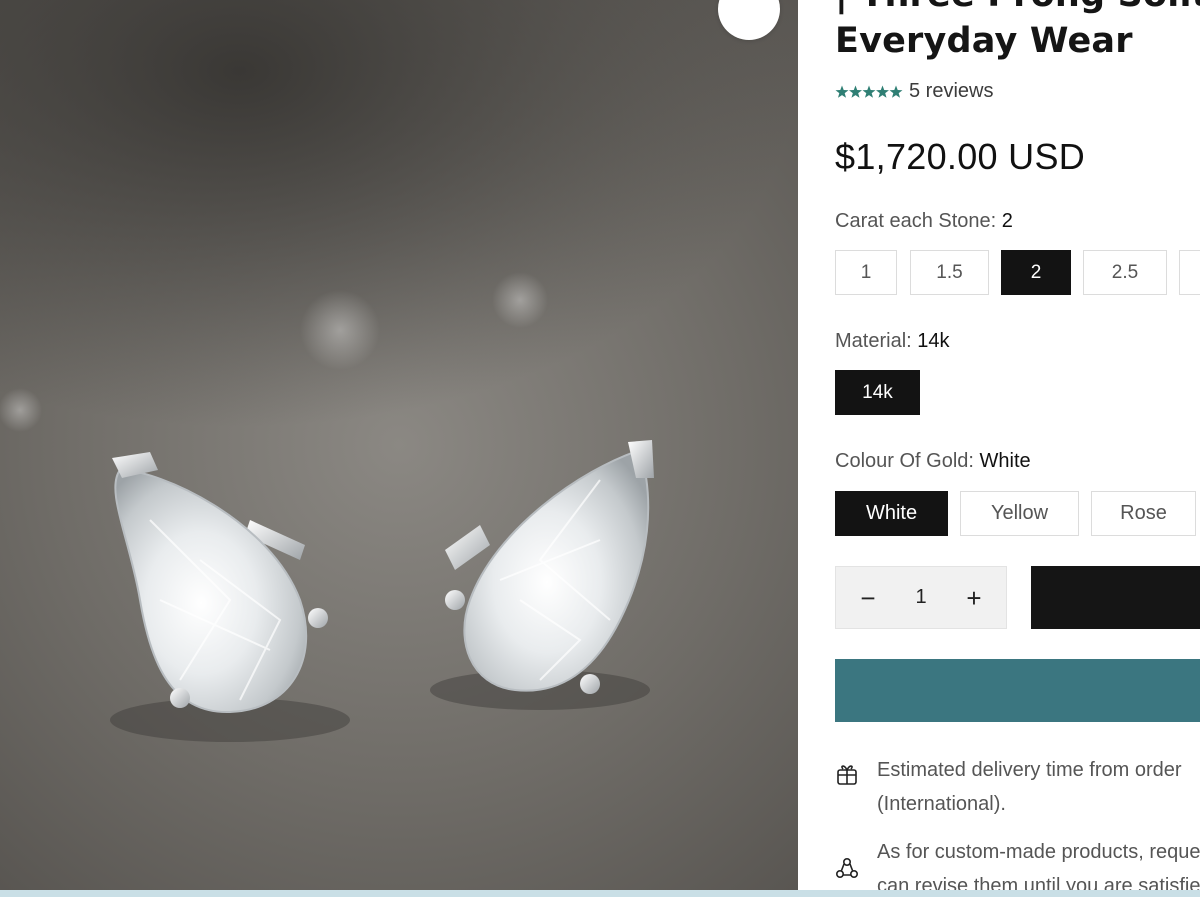 The image size is (1200, 897). Describe the element at coordinates (1038, 882) in the screenshot. I see `custom-note-line2: can revise them until you are satisfied` at that location.